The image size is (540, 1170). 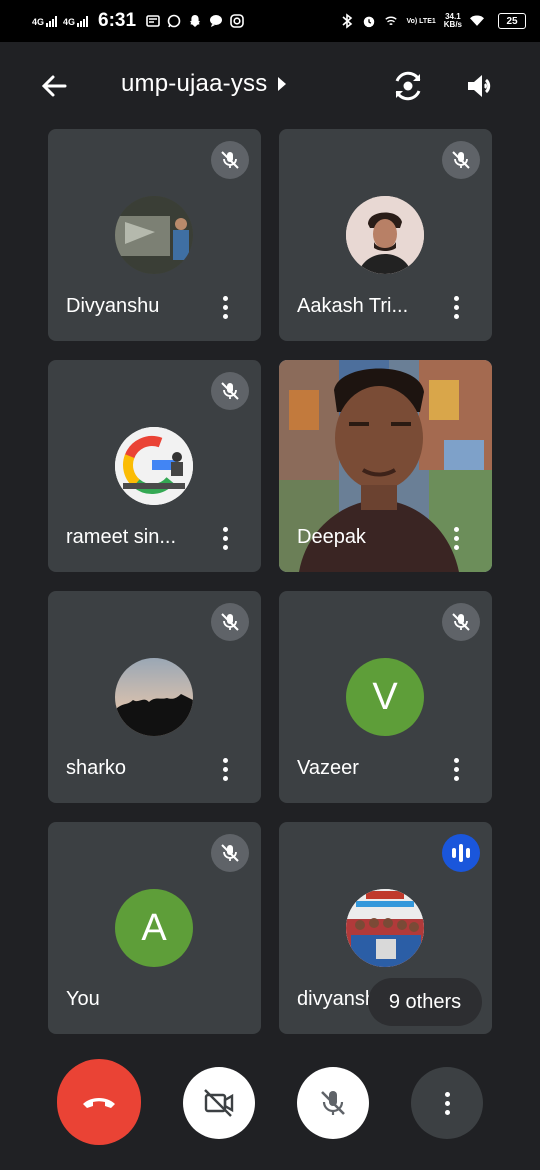 What do you see at coordinates (391, 21) in the screenshot?
I see `wifi-calling-icon` at bounding box center [391, 21].